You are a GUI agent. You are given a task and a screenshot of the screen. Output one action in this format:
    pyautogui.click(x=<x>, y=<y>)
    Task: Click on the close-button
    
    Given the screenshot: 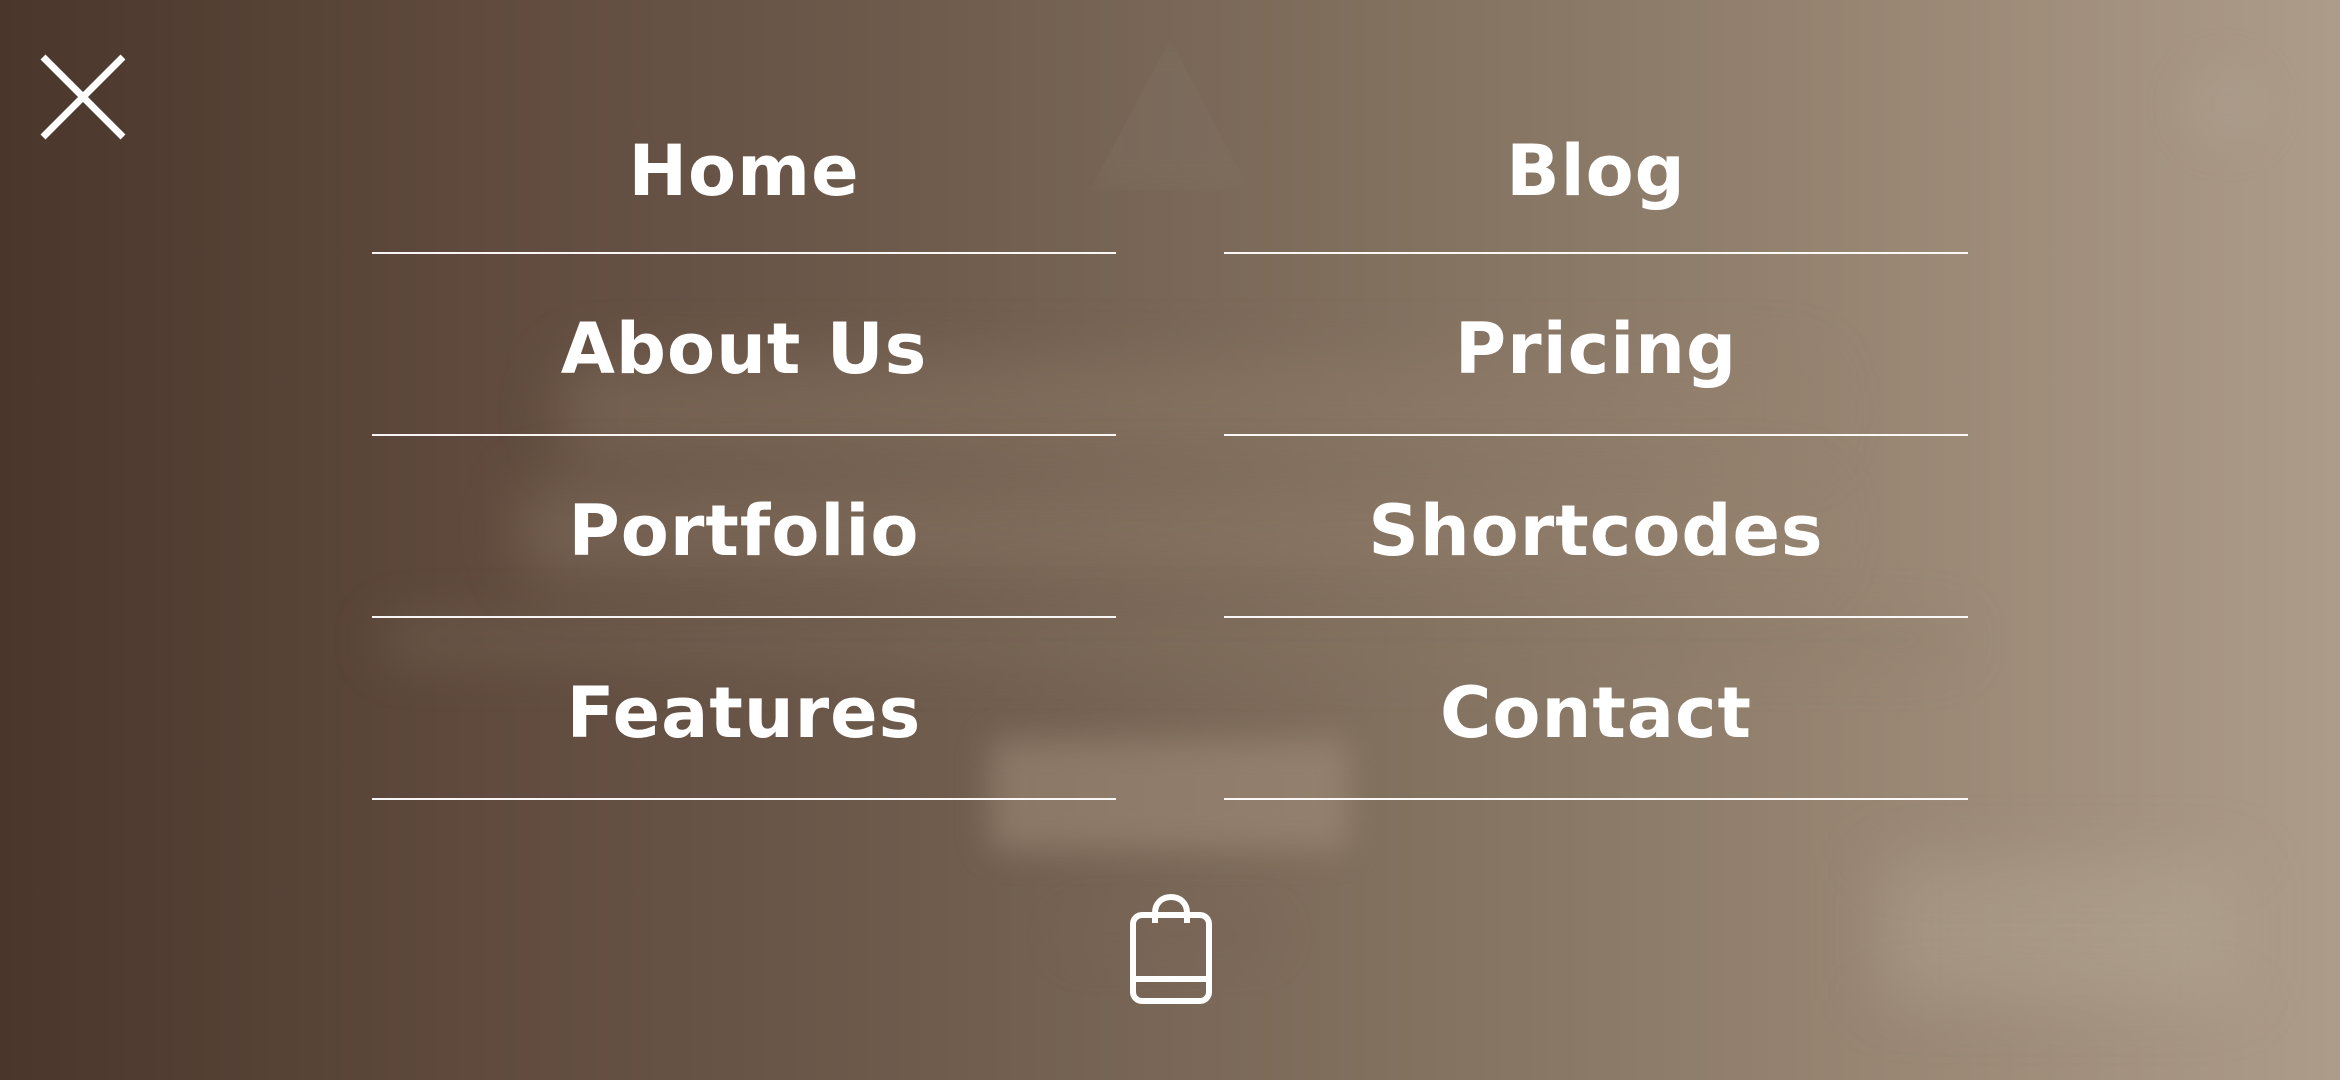 What is the action you would take?
    pyautogui.click(x=83, y=97)
    